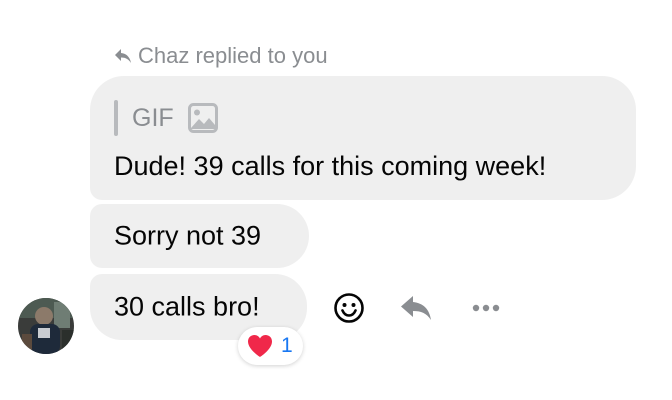 This screenshot has height=400, width=672. Describe the element at coordinates (153, 117) in the screenshot. I see `quoted-label: GIF` at that location.